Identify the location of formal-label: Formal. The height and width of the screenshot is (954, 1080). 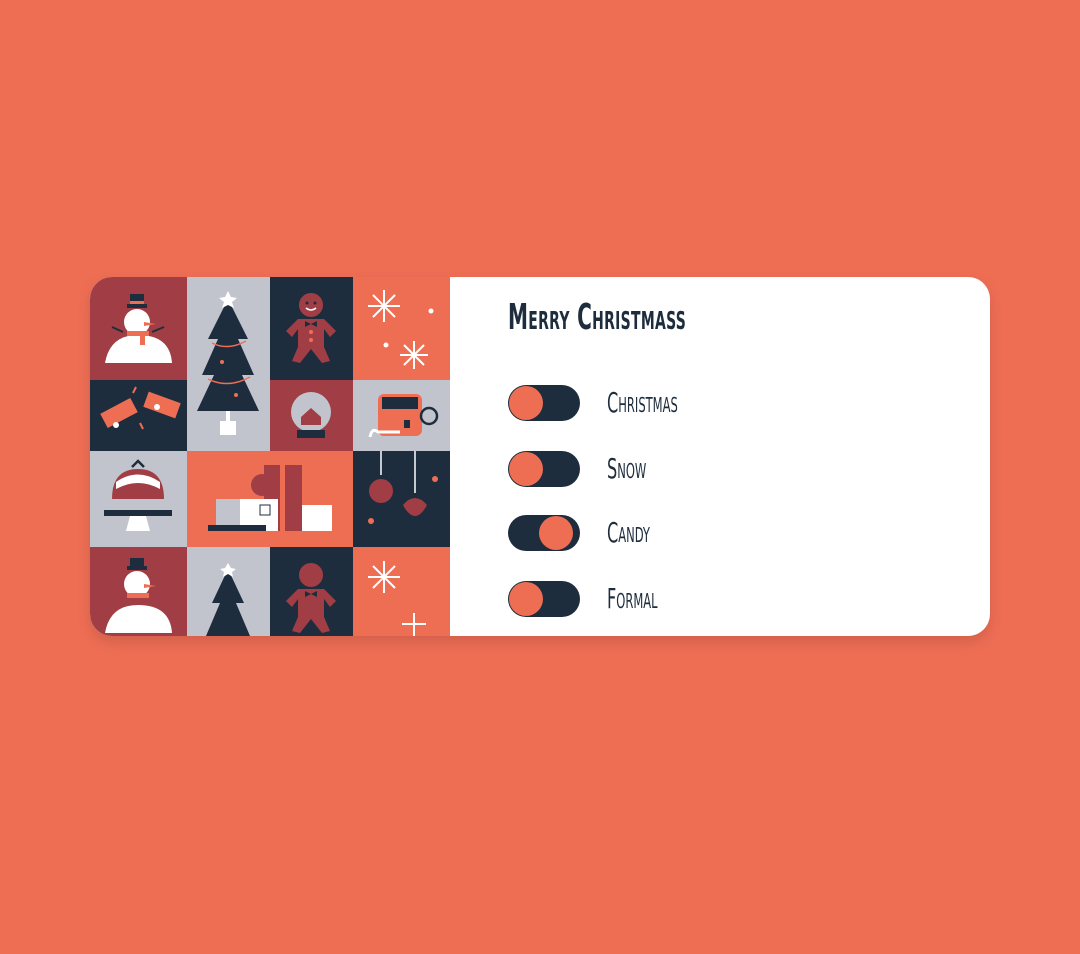
(632, 598).